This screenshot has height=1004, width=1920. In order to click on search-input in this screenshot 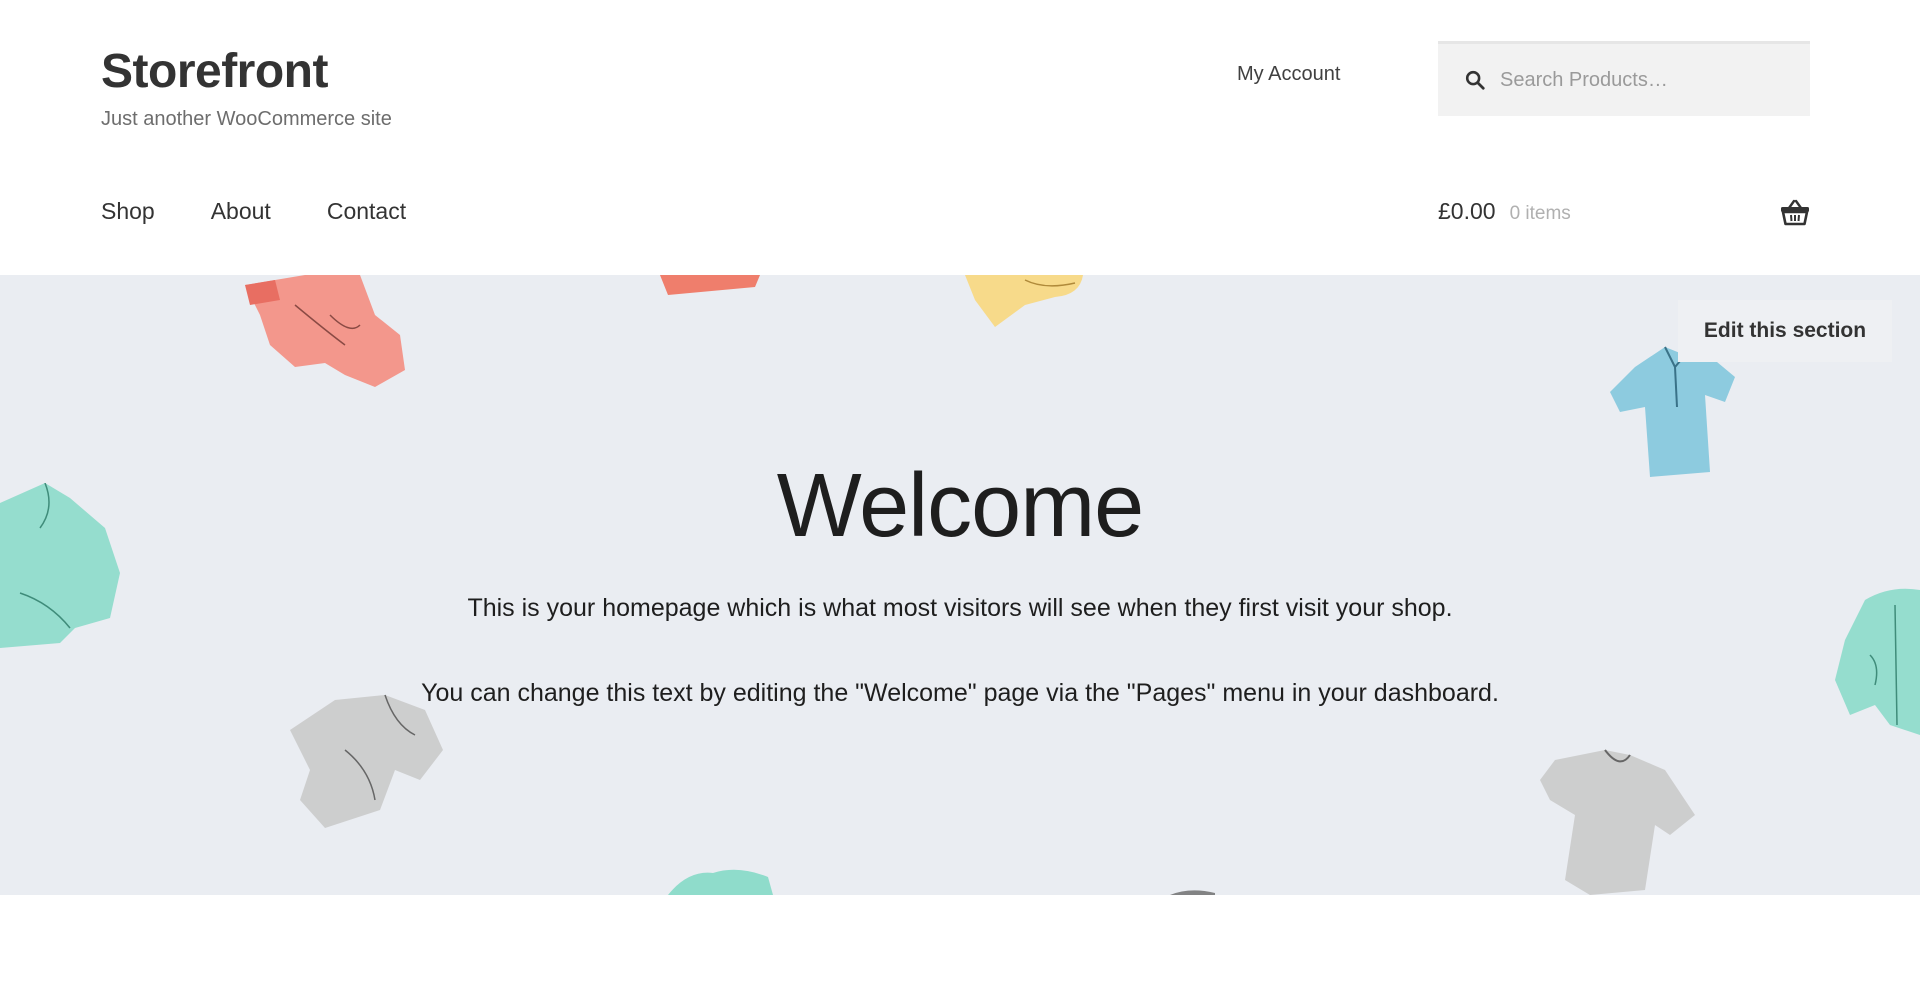, I will do `click(1650, 80)`.